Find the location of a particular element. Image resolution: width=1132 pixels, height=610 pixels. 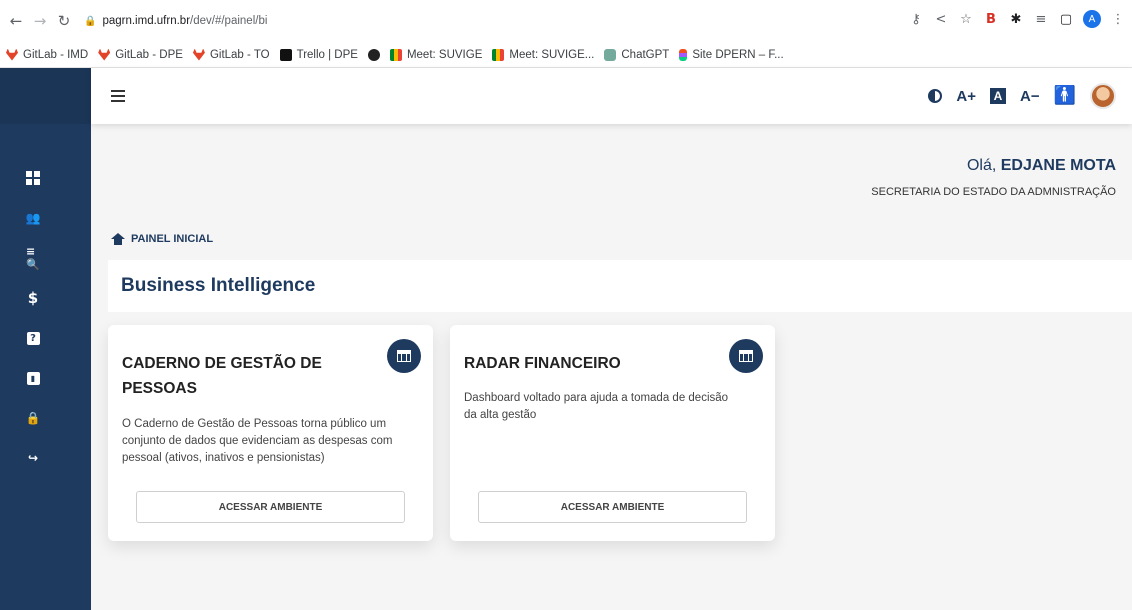

reading-list-icon: ≡ is located at coordinates (1041, 19).